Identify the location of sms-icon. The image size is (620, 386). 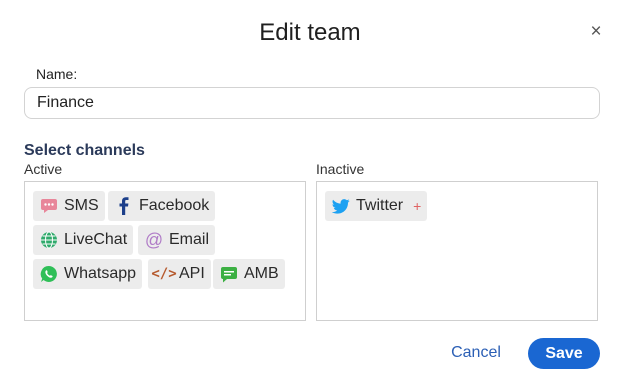
(49, 206).